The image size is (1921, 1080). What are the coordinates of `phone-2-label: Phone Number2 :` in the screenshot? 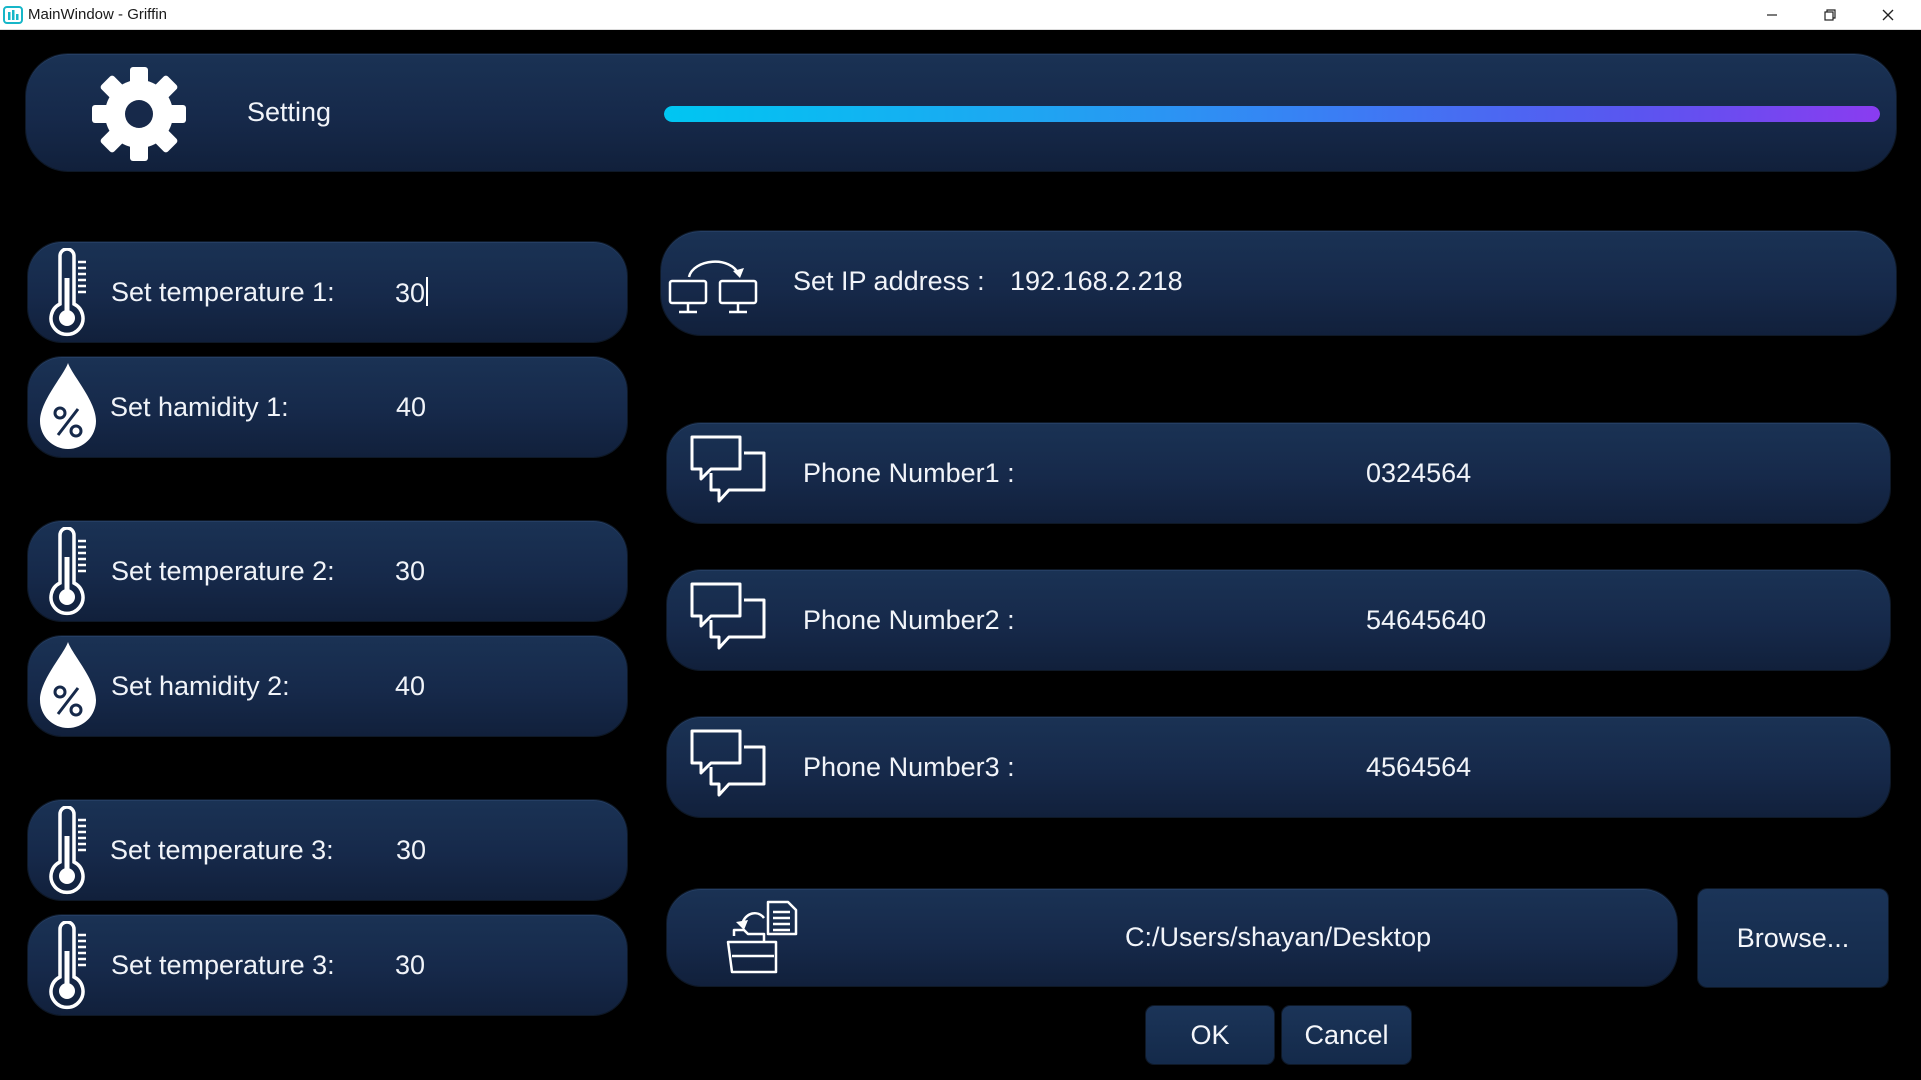 It's located at (909, 620).